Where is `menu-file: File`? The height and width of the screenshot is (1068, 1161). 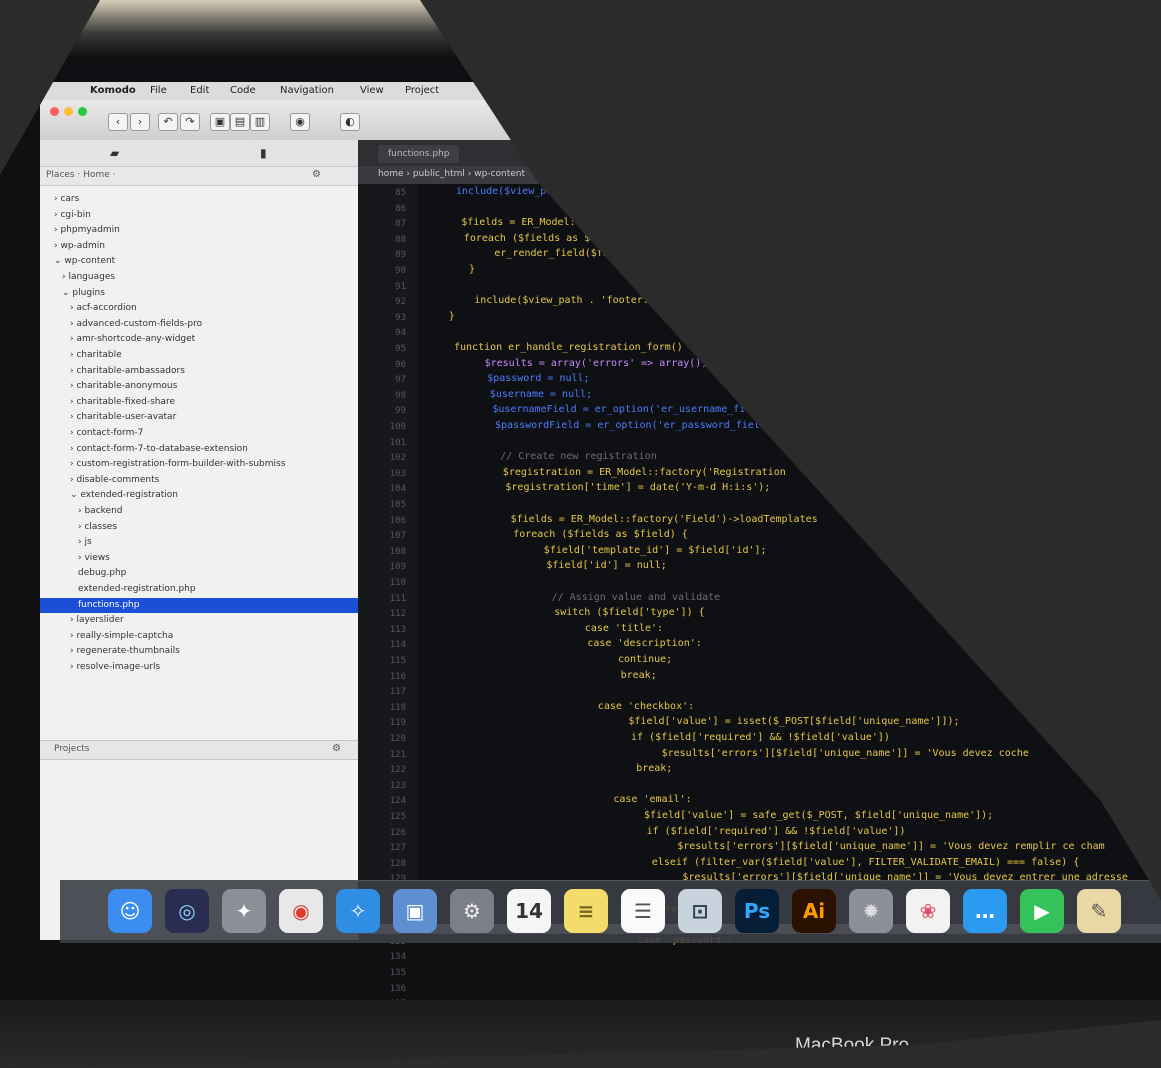
menu-file: File is located at coordinates (158, 90).